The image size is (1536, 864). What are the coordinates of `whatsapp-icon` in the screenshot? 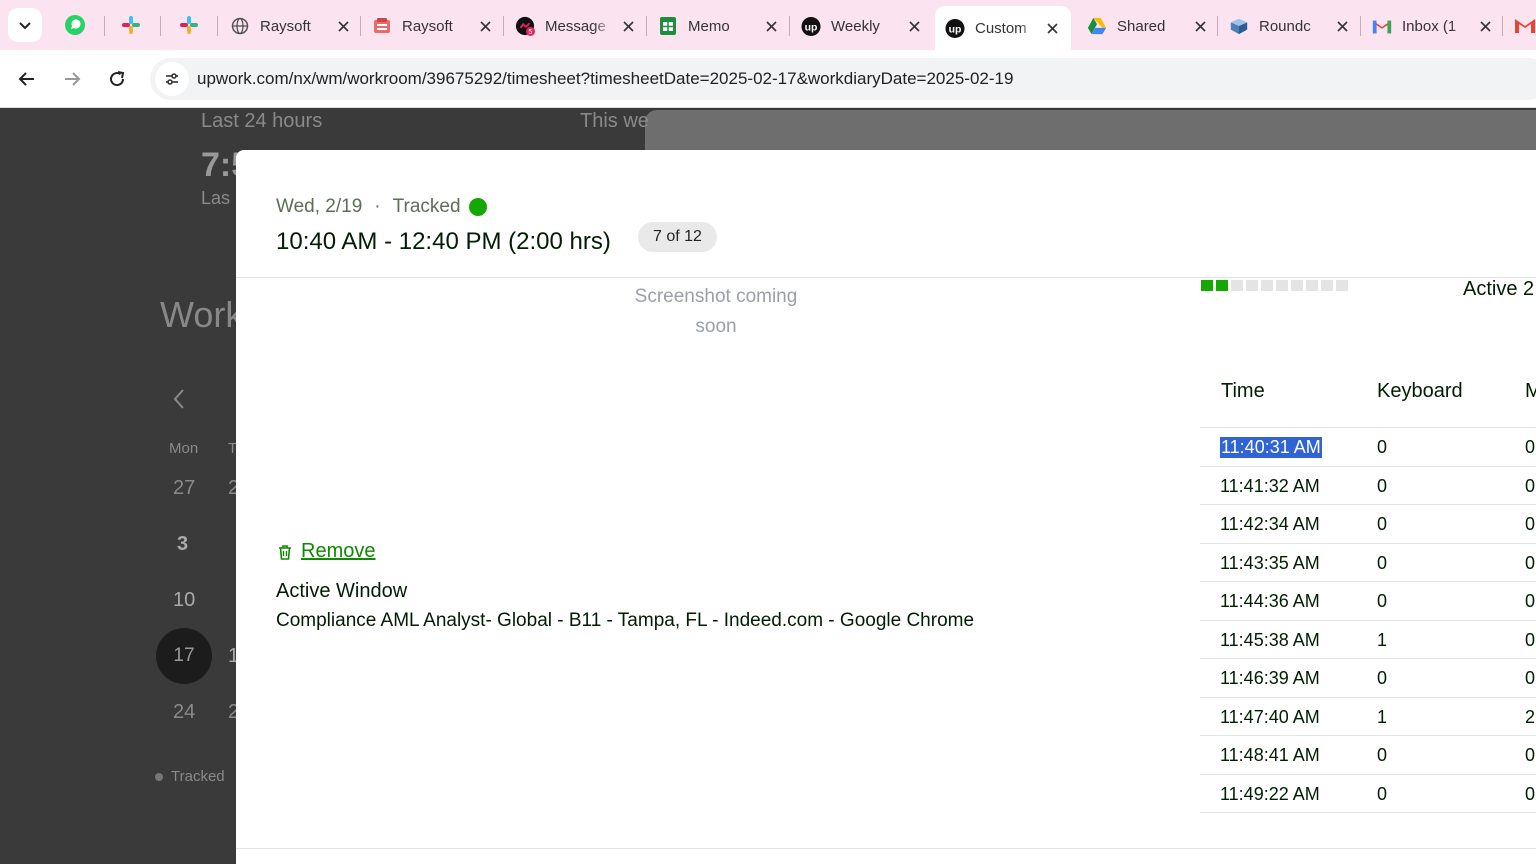 It's located at (75, 25).